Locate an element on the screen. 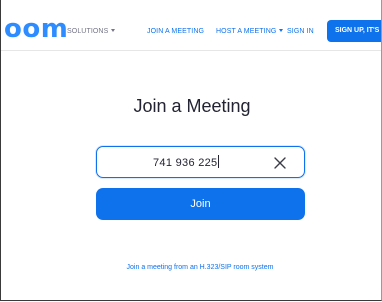 This screenshot has height=302, width=382. nav-host-a-meeting: HOST A MEETING is located at coordinates (250, 32).